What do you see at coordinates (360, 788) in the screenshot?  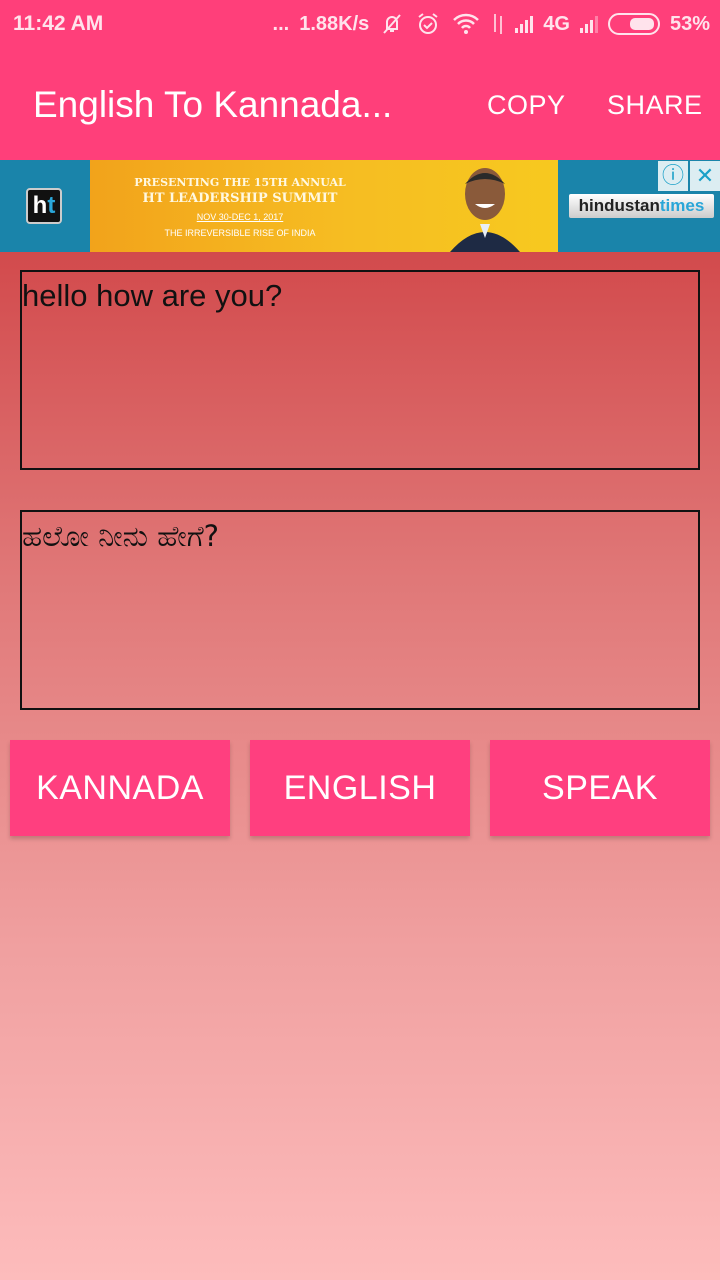 I see `english-button: ENGLISH` at bounding box center [360, 788].